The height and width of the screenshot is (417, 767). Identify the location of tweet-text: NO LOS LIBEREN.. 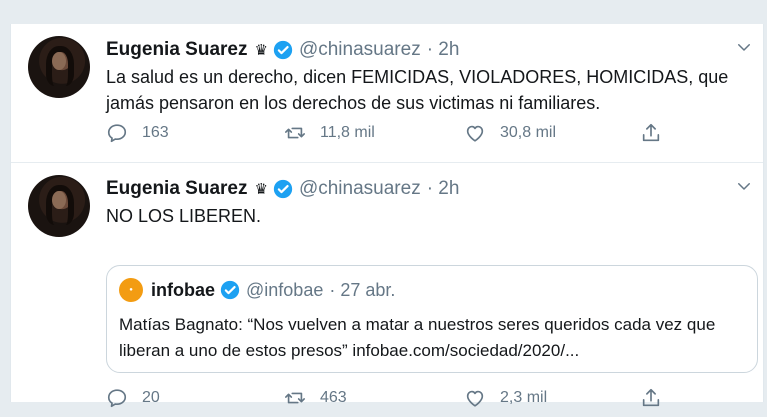
(184, 216).